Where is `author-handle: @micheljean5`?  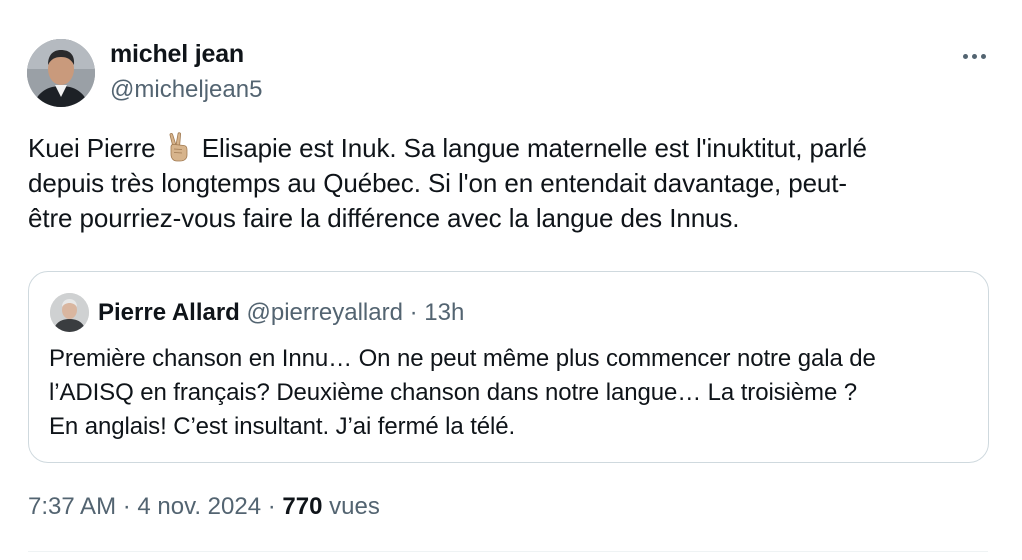
author-handle: @micheljean5 is located at coordinates (186, 90).